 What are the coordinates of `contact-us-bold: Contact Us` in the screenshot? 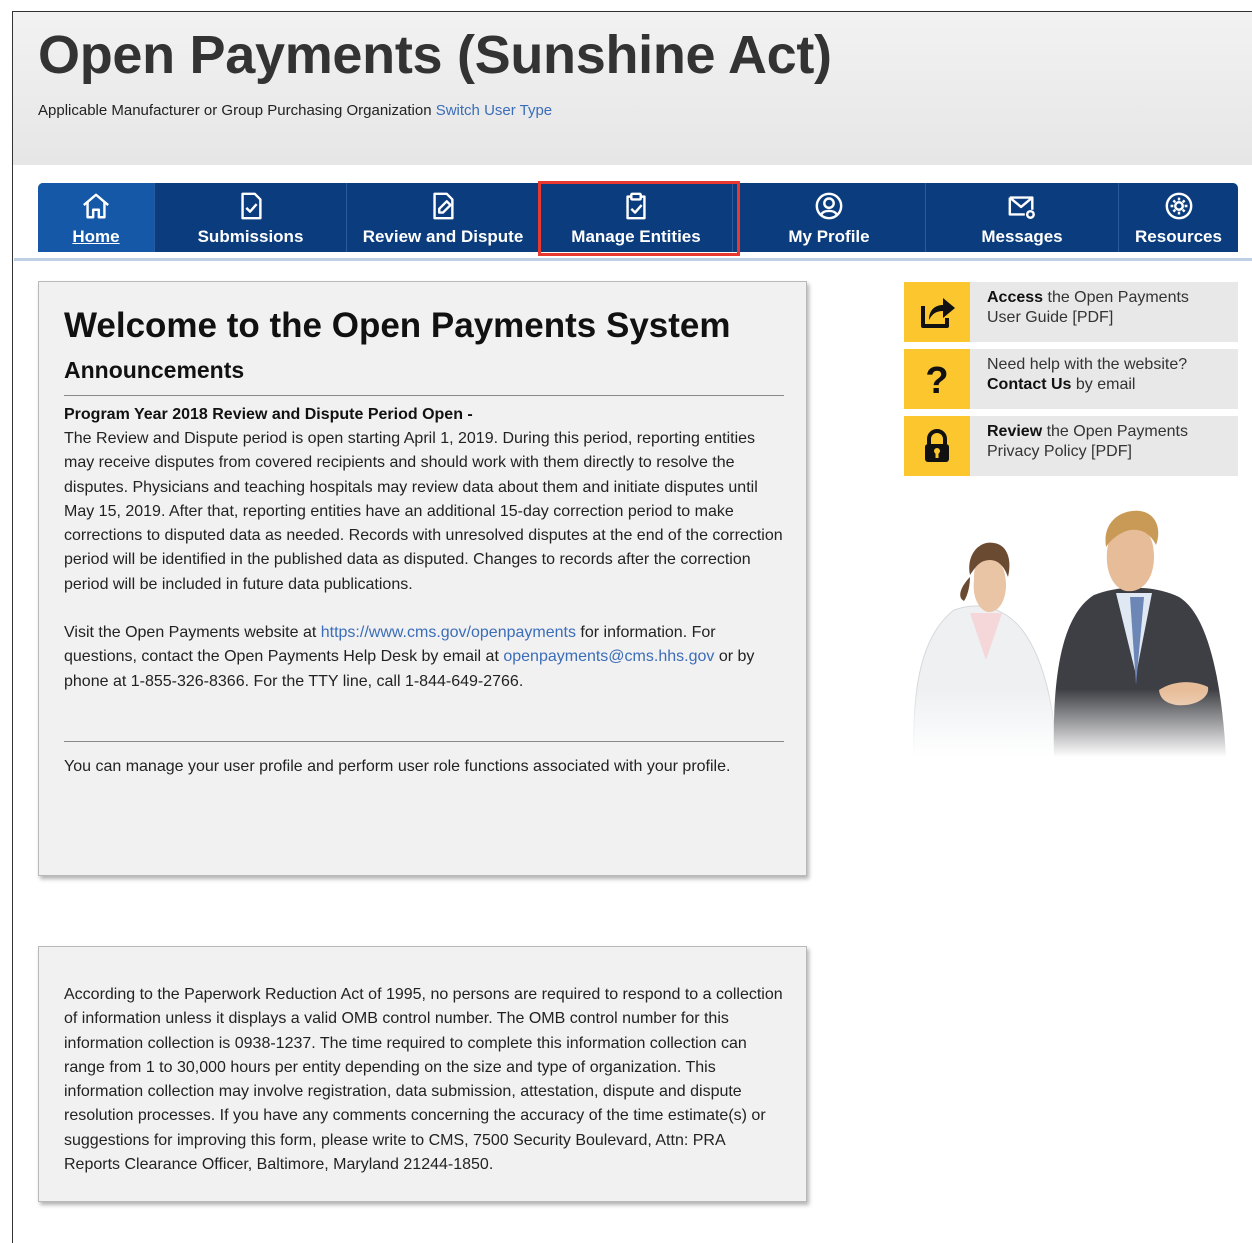 It's located at (1029, 384).